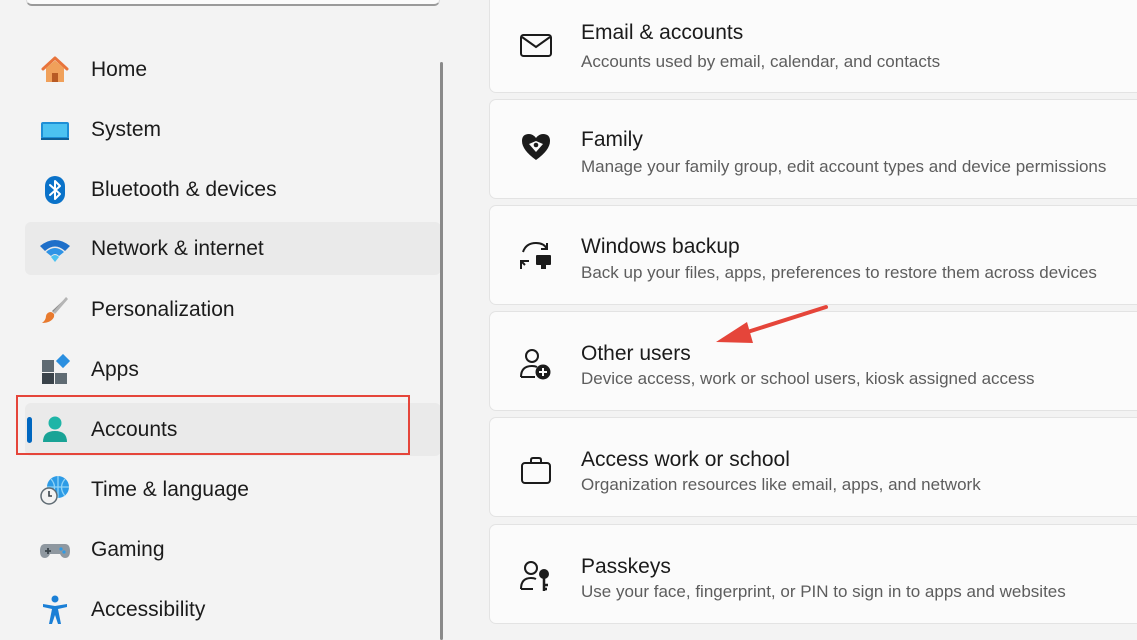 This screenshot has width=1137, height=640. What do you see at coordinates (55, 550) in the screenshot?
I see `gamepad-icon` at bounding box center [55, 550].